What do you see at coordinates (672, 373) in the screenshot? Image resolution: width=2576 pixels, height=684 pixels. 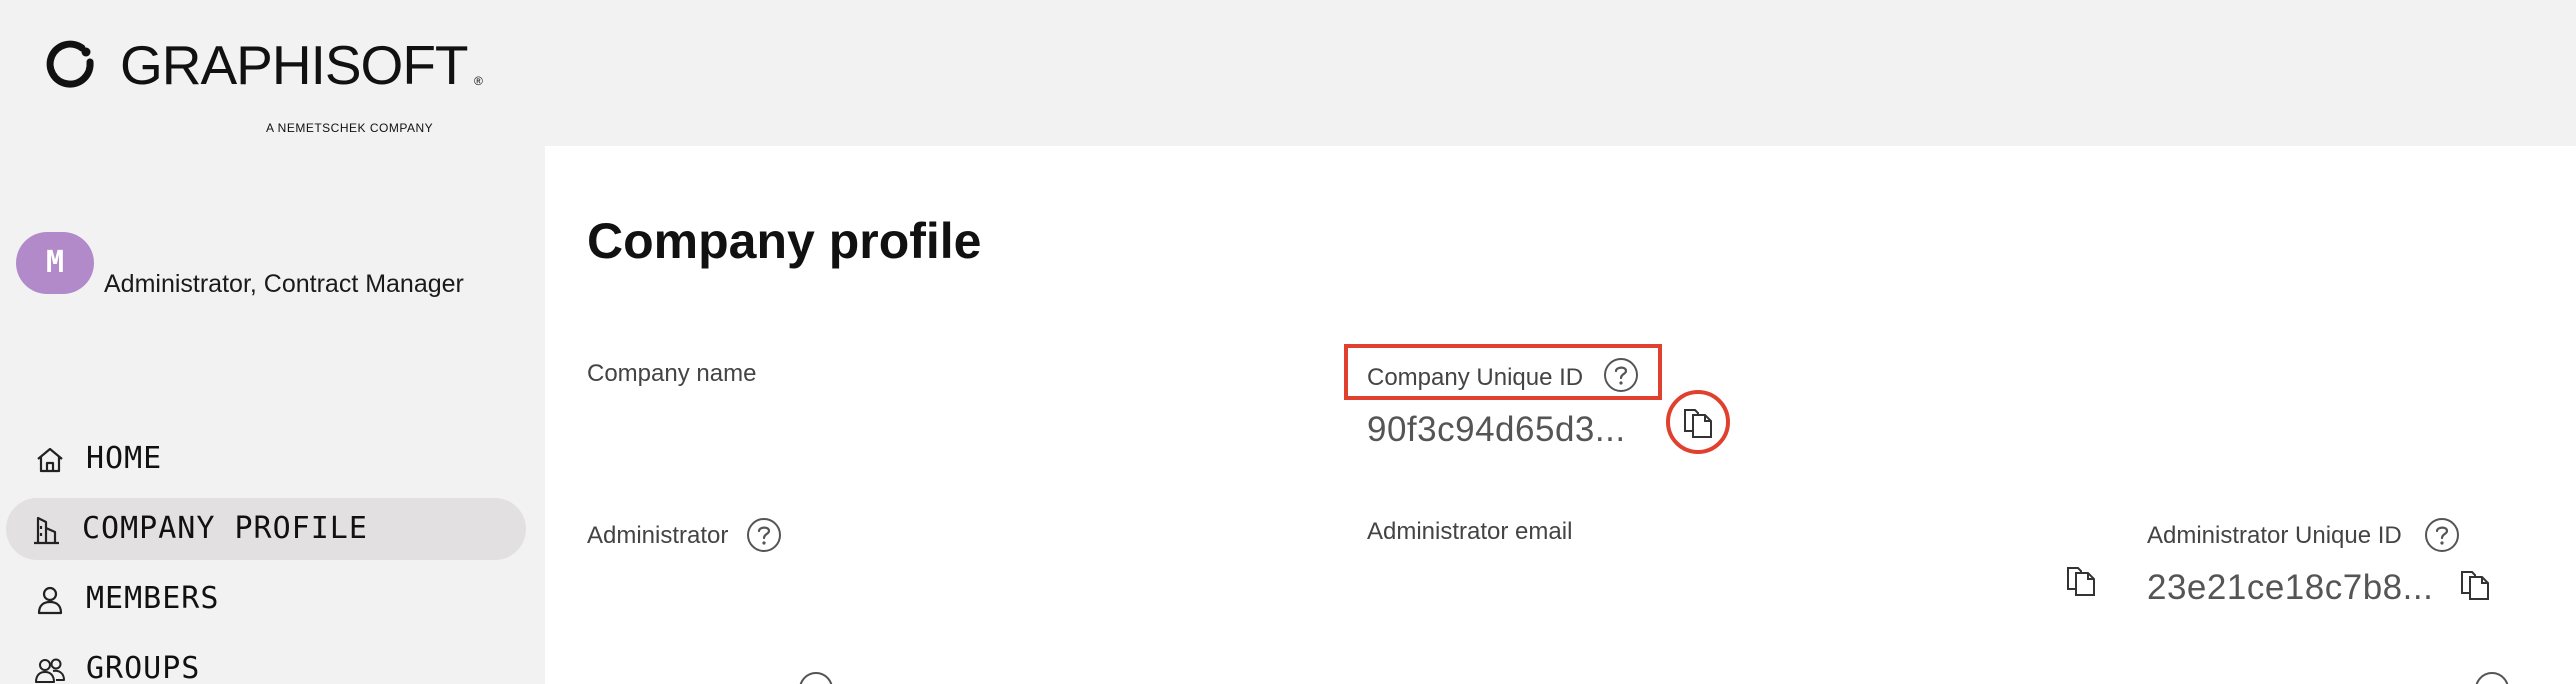 I see `company-name-label: Company name` at bounding box center [672, 373].